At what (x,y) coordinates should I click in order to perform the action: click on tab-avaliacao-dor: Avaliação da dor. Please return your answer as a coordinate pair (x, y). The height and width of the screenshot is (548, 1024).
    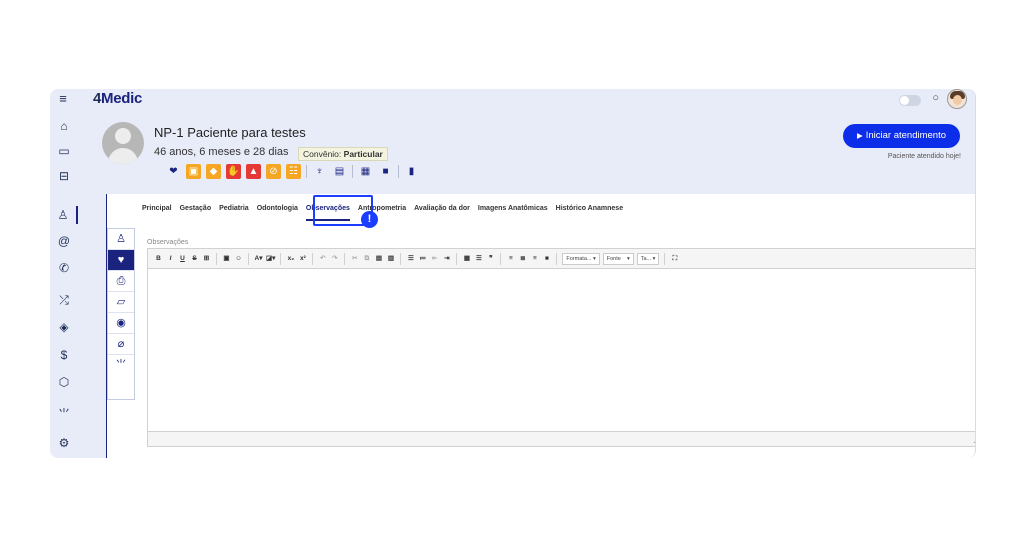
    Looking at the image, I should click on (442, 211).